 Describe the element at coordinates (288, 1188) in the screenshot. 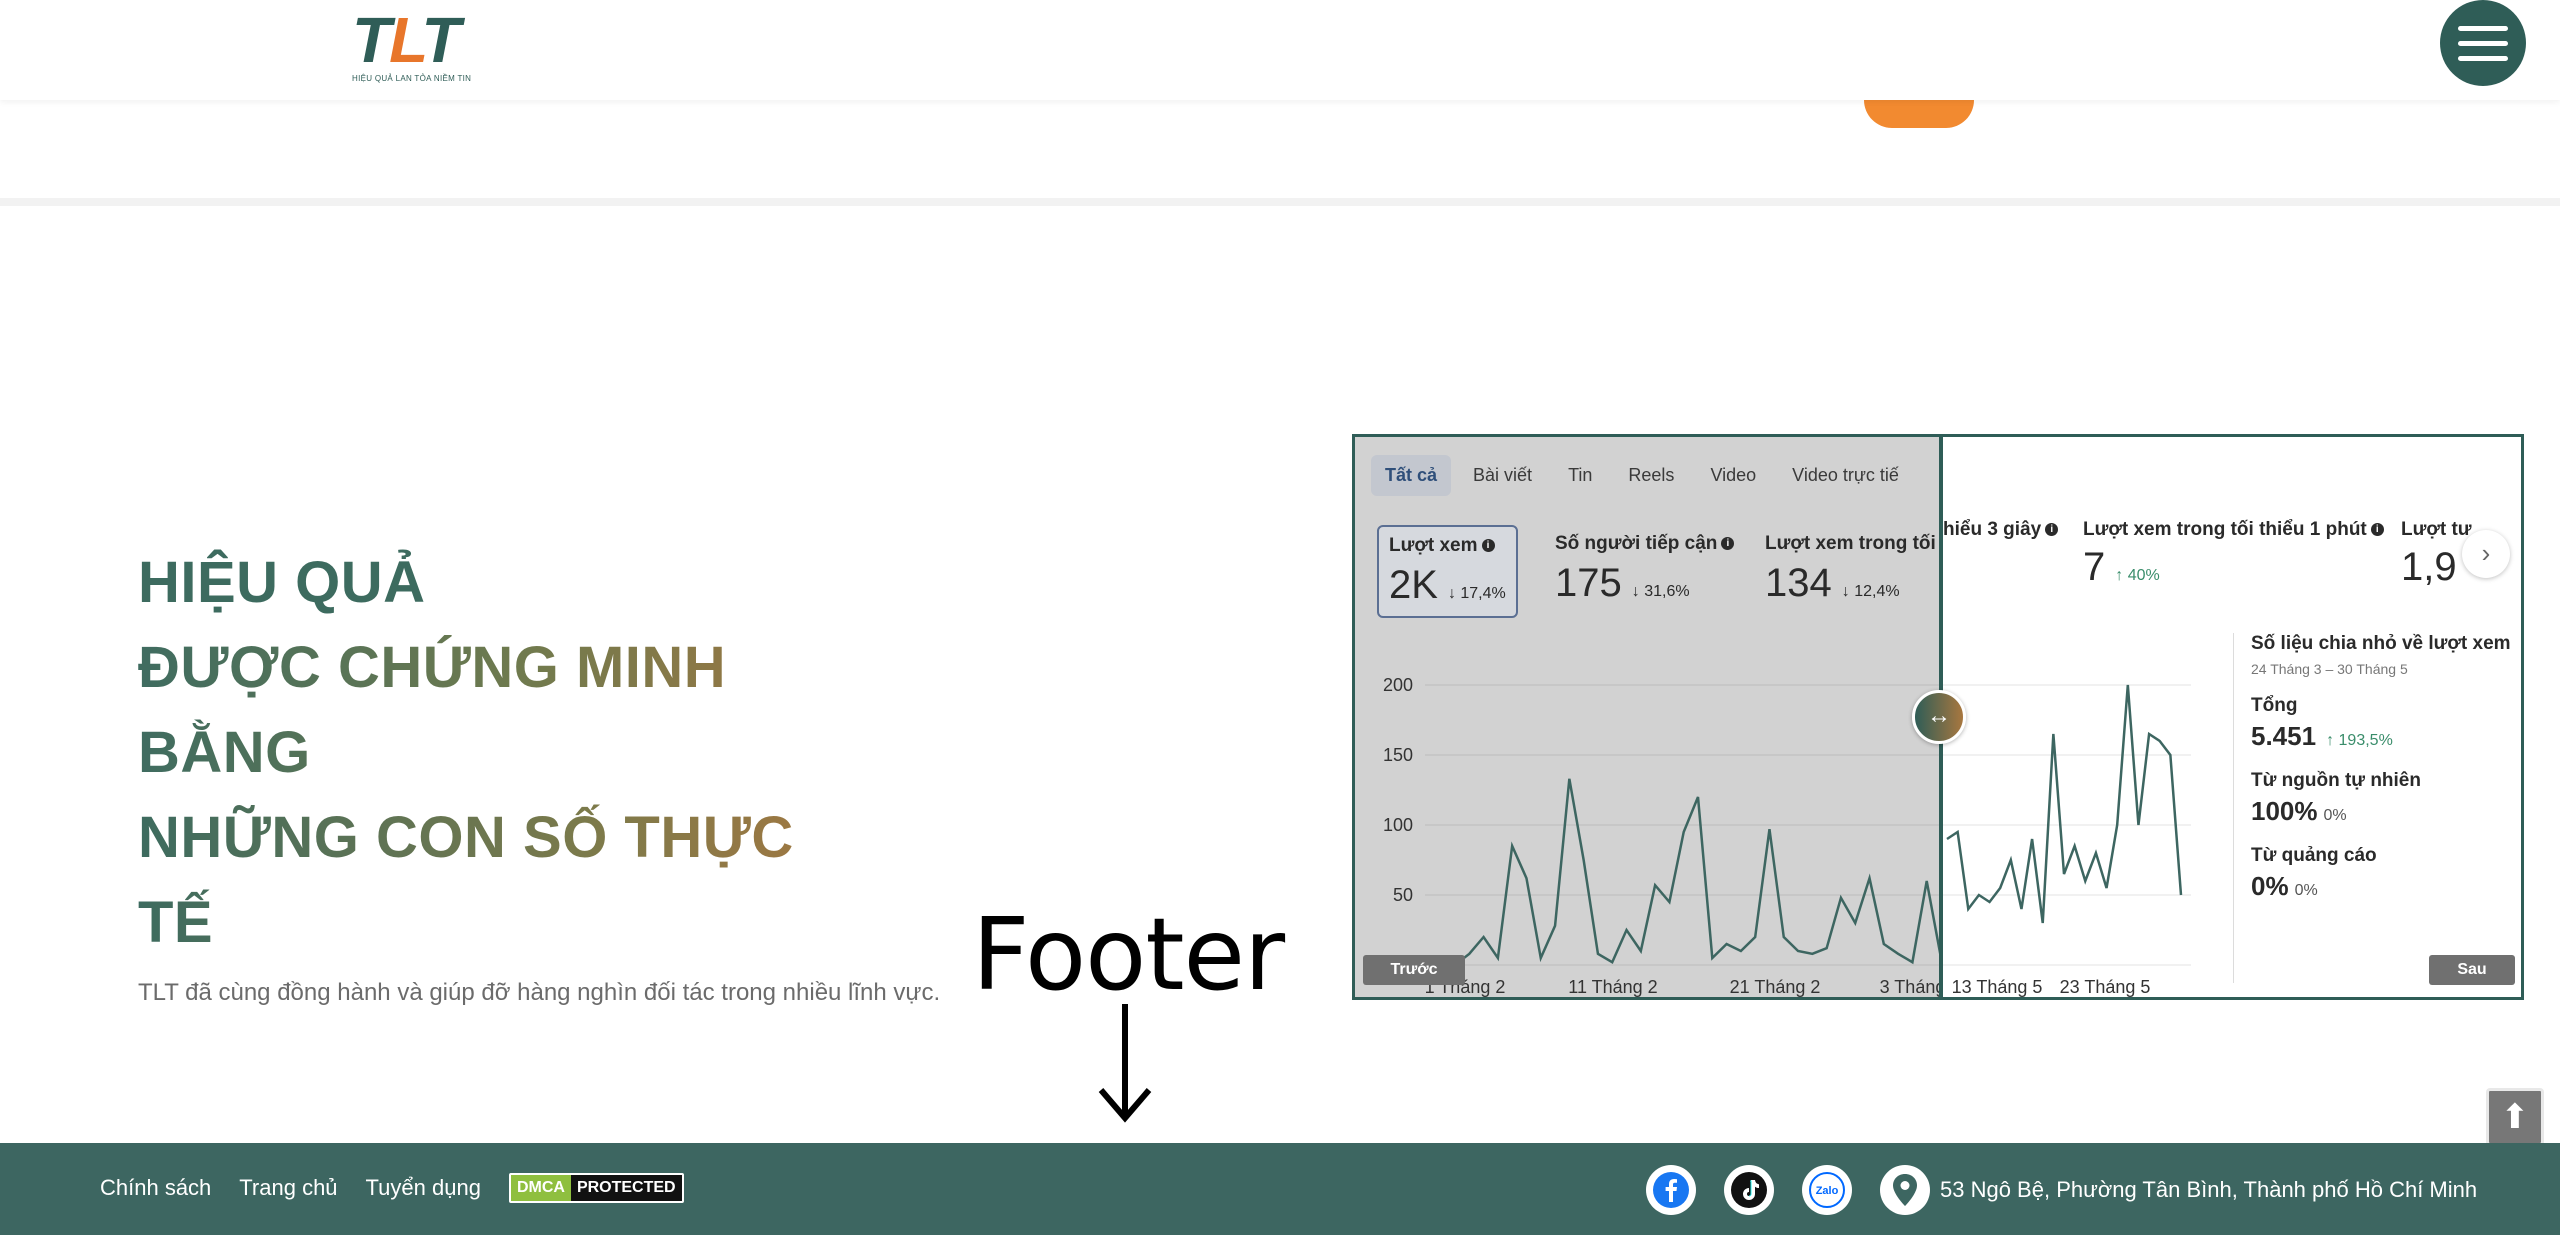

I see `footer-link-home: Trang chủ` at that location.